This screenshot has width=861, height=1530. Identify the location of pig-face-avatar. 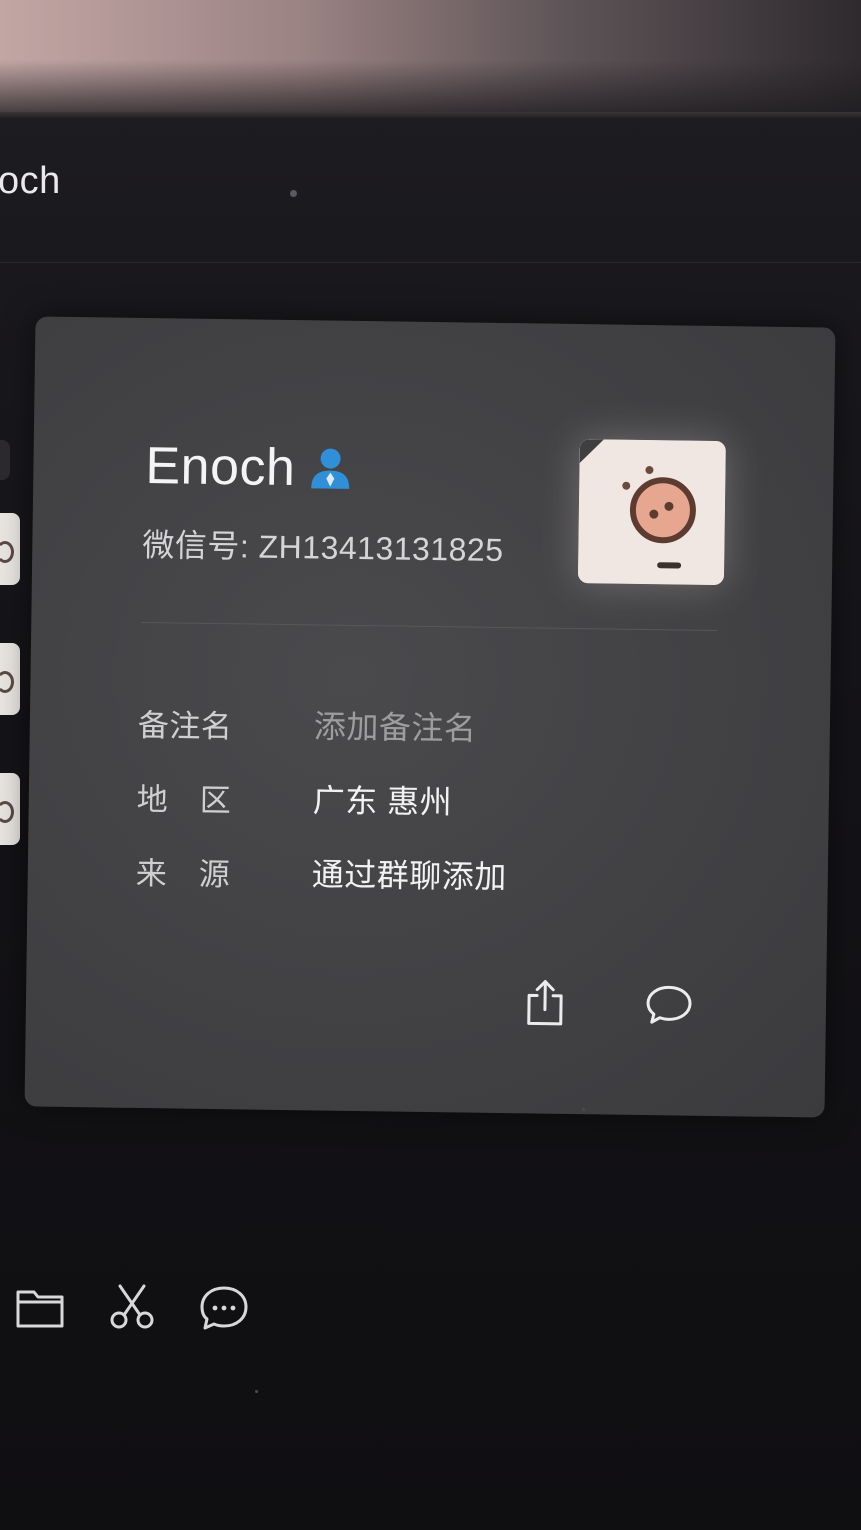
(651, 512).